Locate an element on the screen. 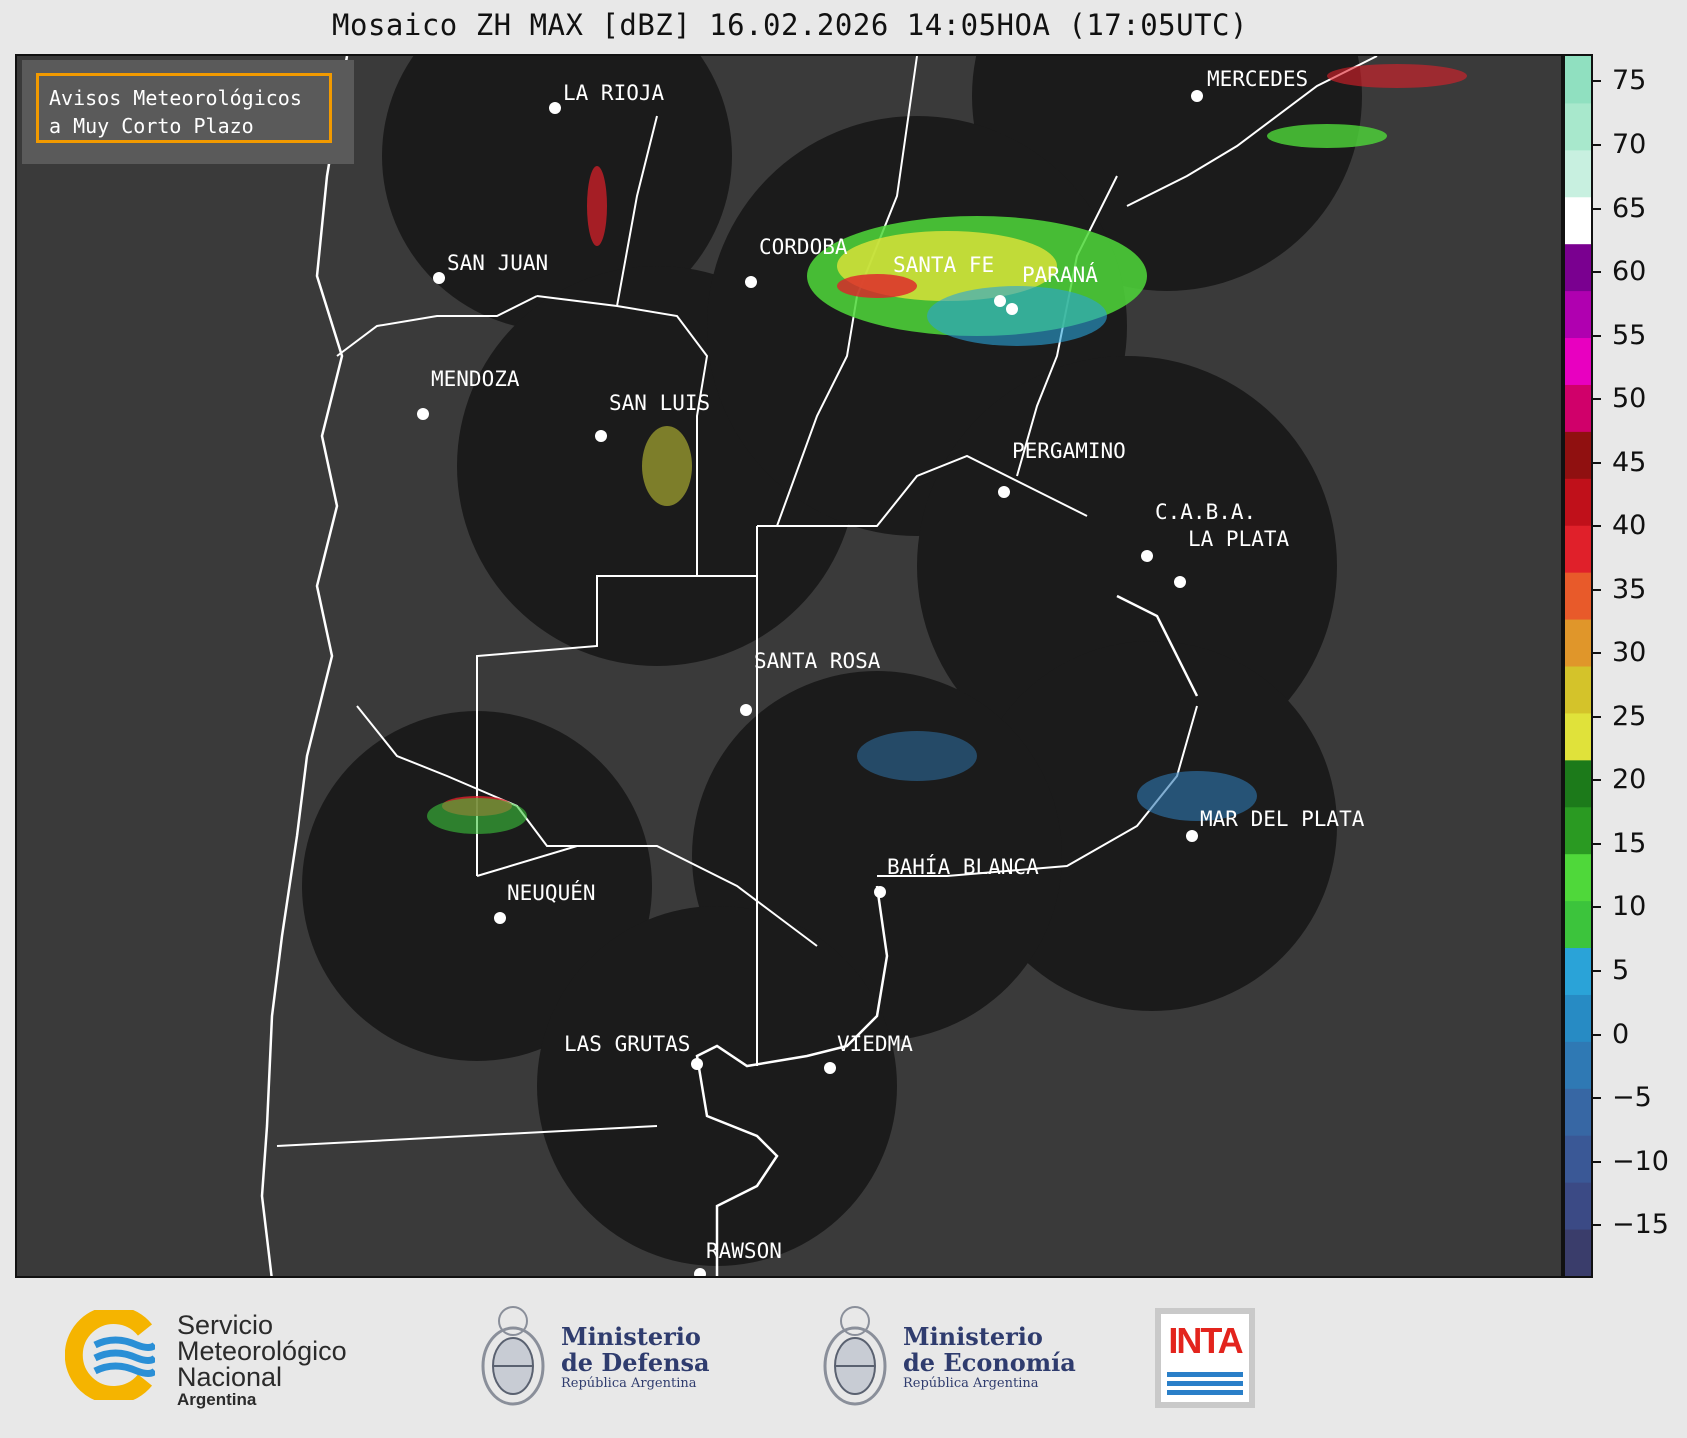  city-marker-la-rioja is located at coordinates (555, 108).